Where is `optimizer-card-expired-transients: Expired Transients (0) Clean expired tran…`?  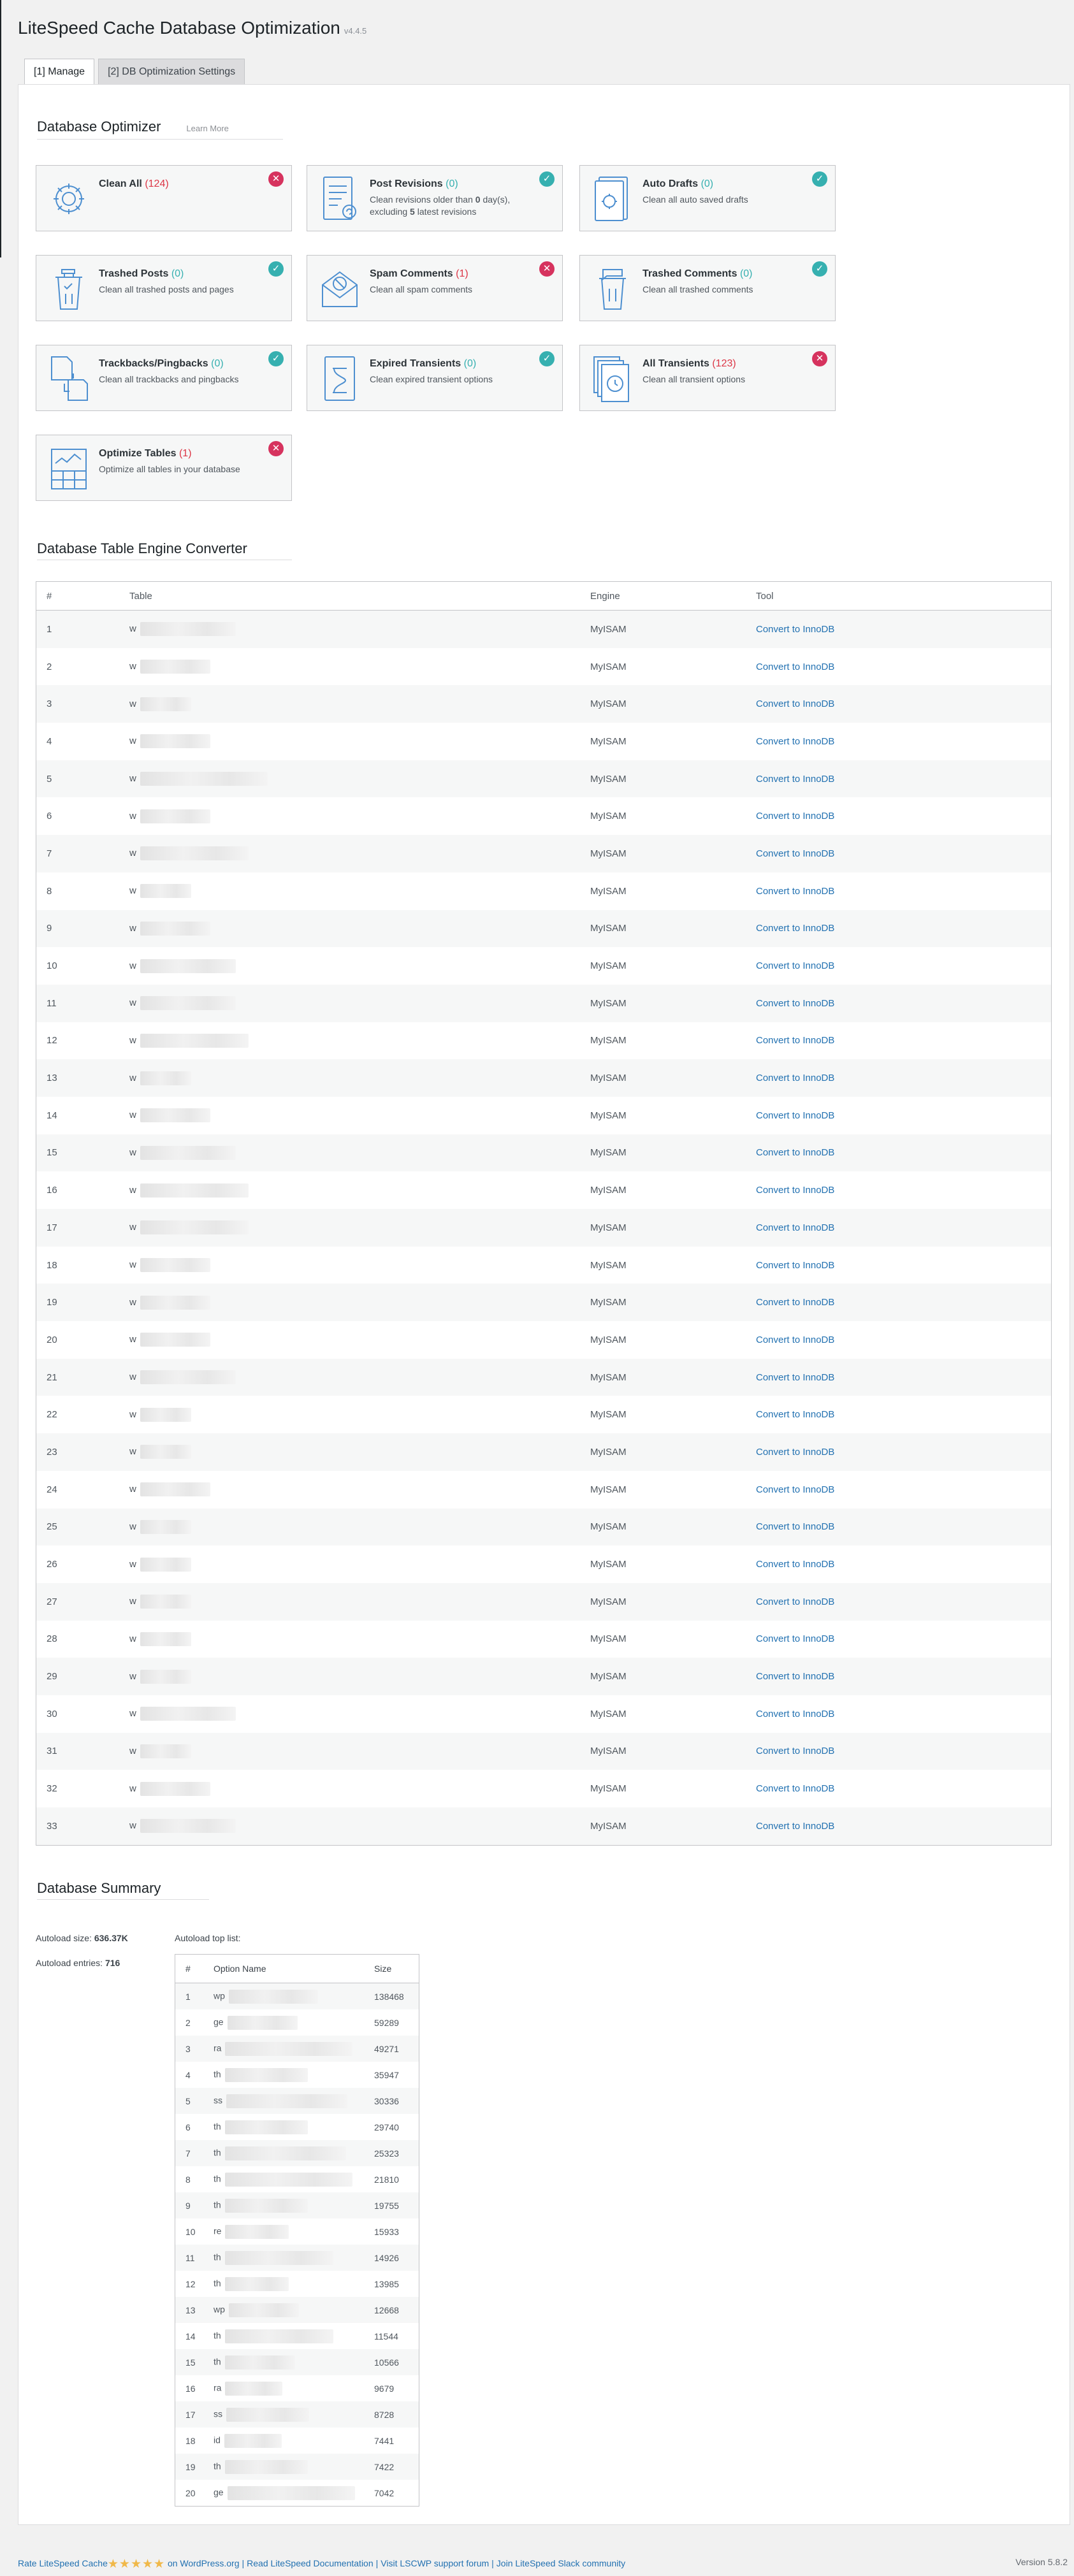
optimizer-card-expired-transients: Expired Transients (0) Clean expired tran… is located at coordinates (435, 378).